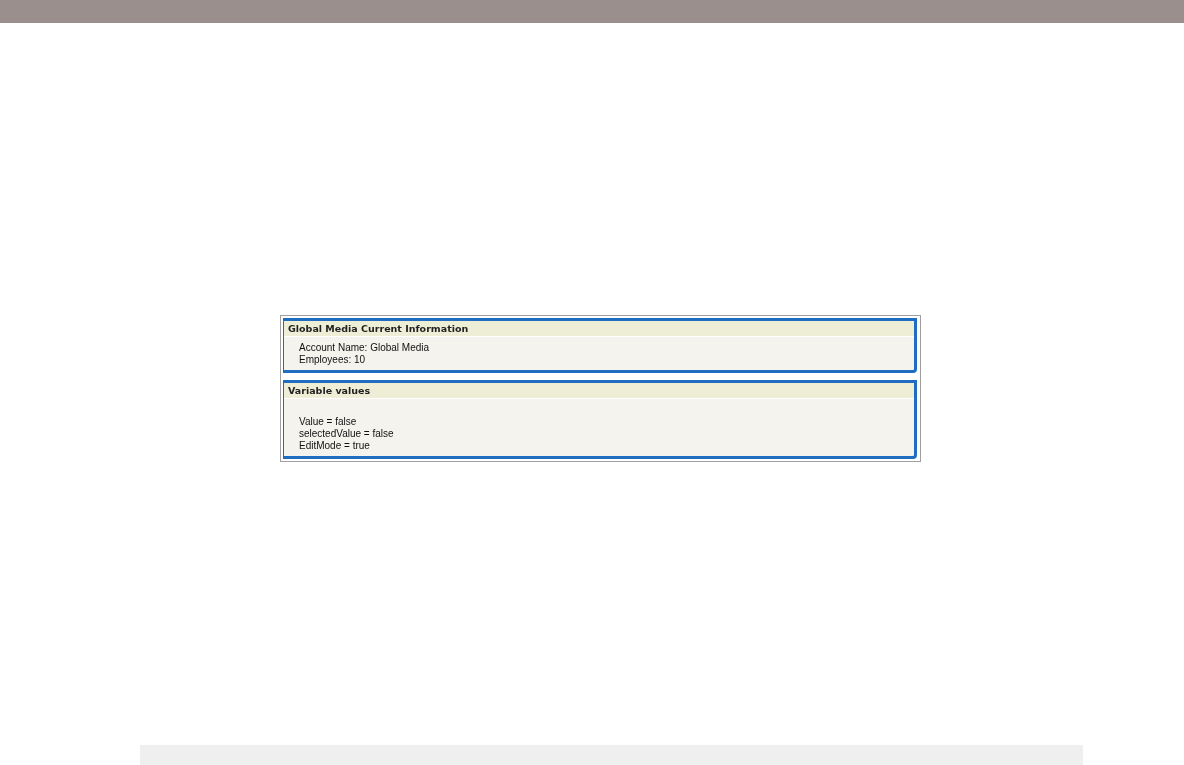  I want to click on panel-title: Variable values, so click(599, 391).